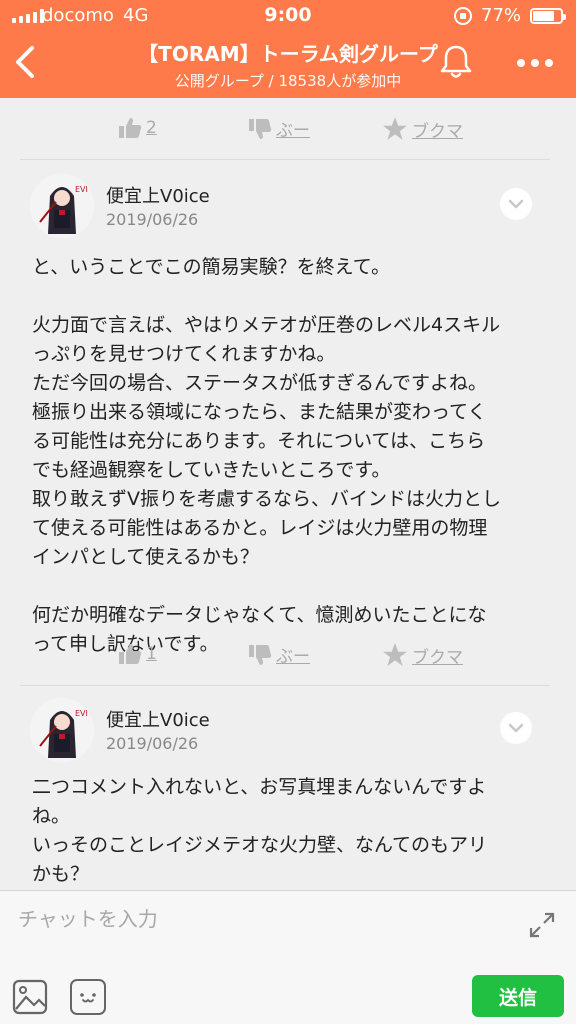 The image size is (576, 1024). I want to click on comment-line: でも経過観察をしていきたいところです。, so click(211, 470).